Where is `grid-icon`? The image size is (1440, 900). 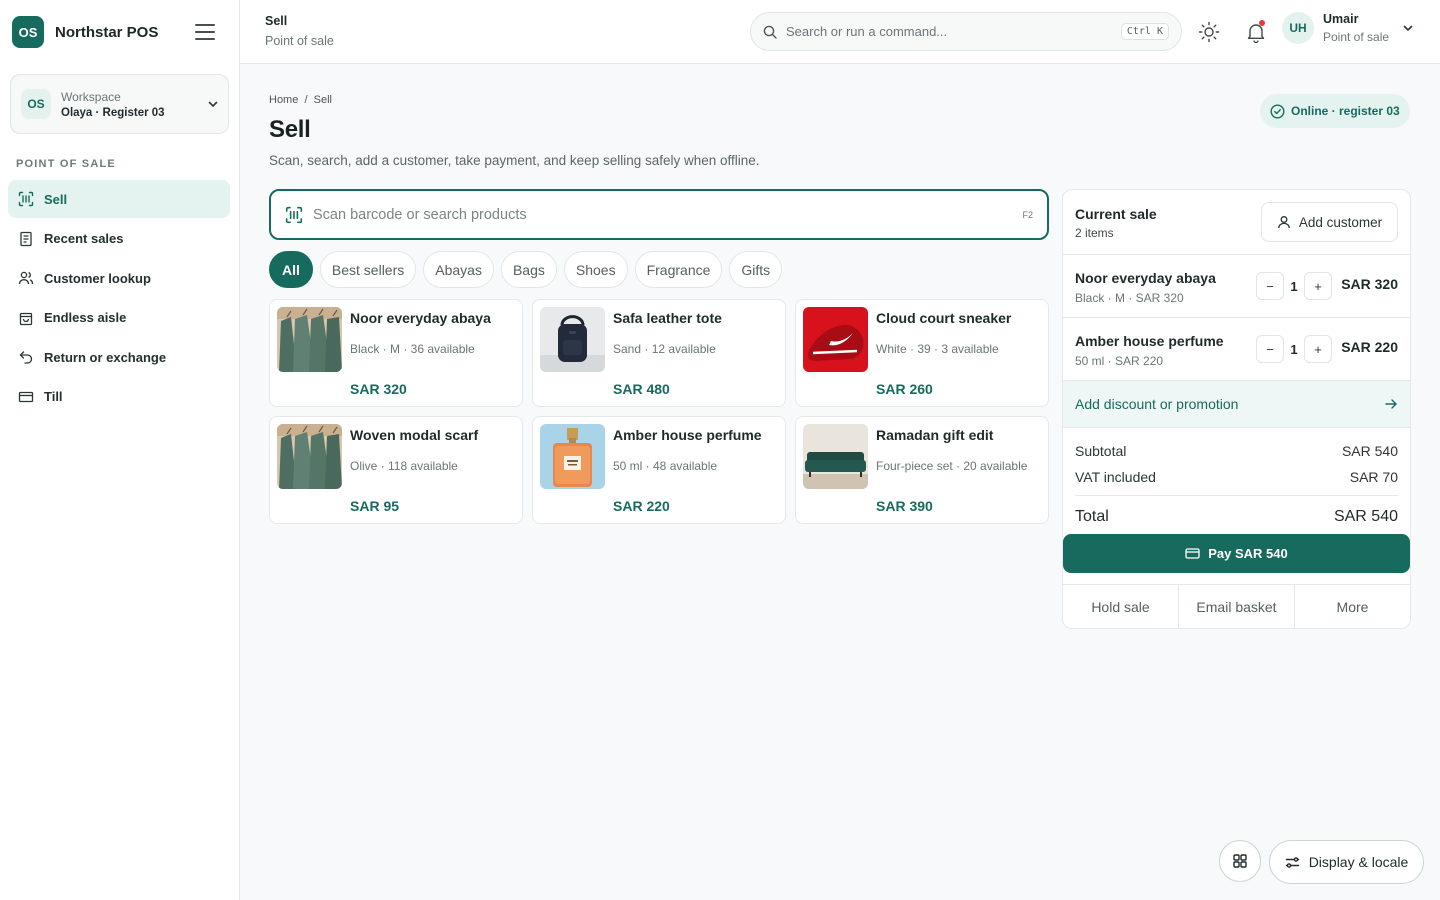 grid-icon is located at coordinates (1240, 861).